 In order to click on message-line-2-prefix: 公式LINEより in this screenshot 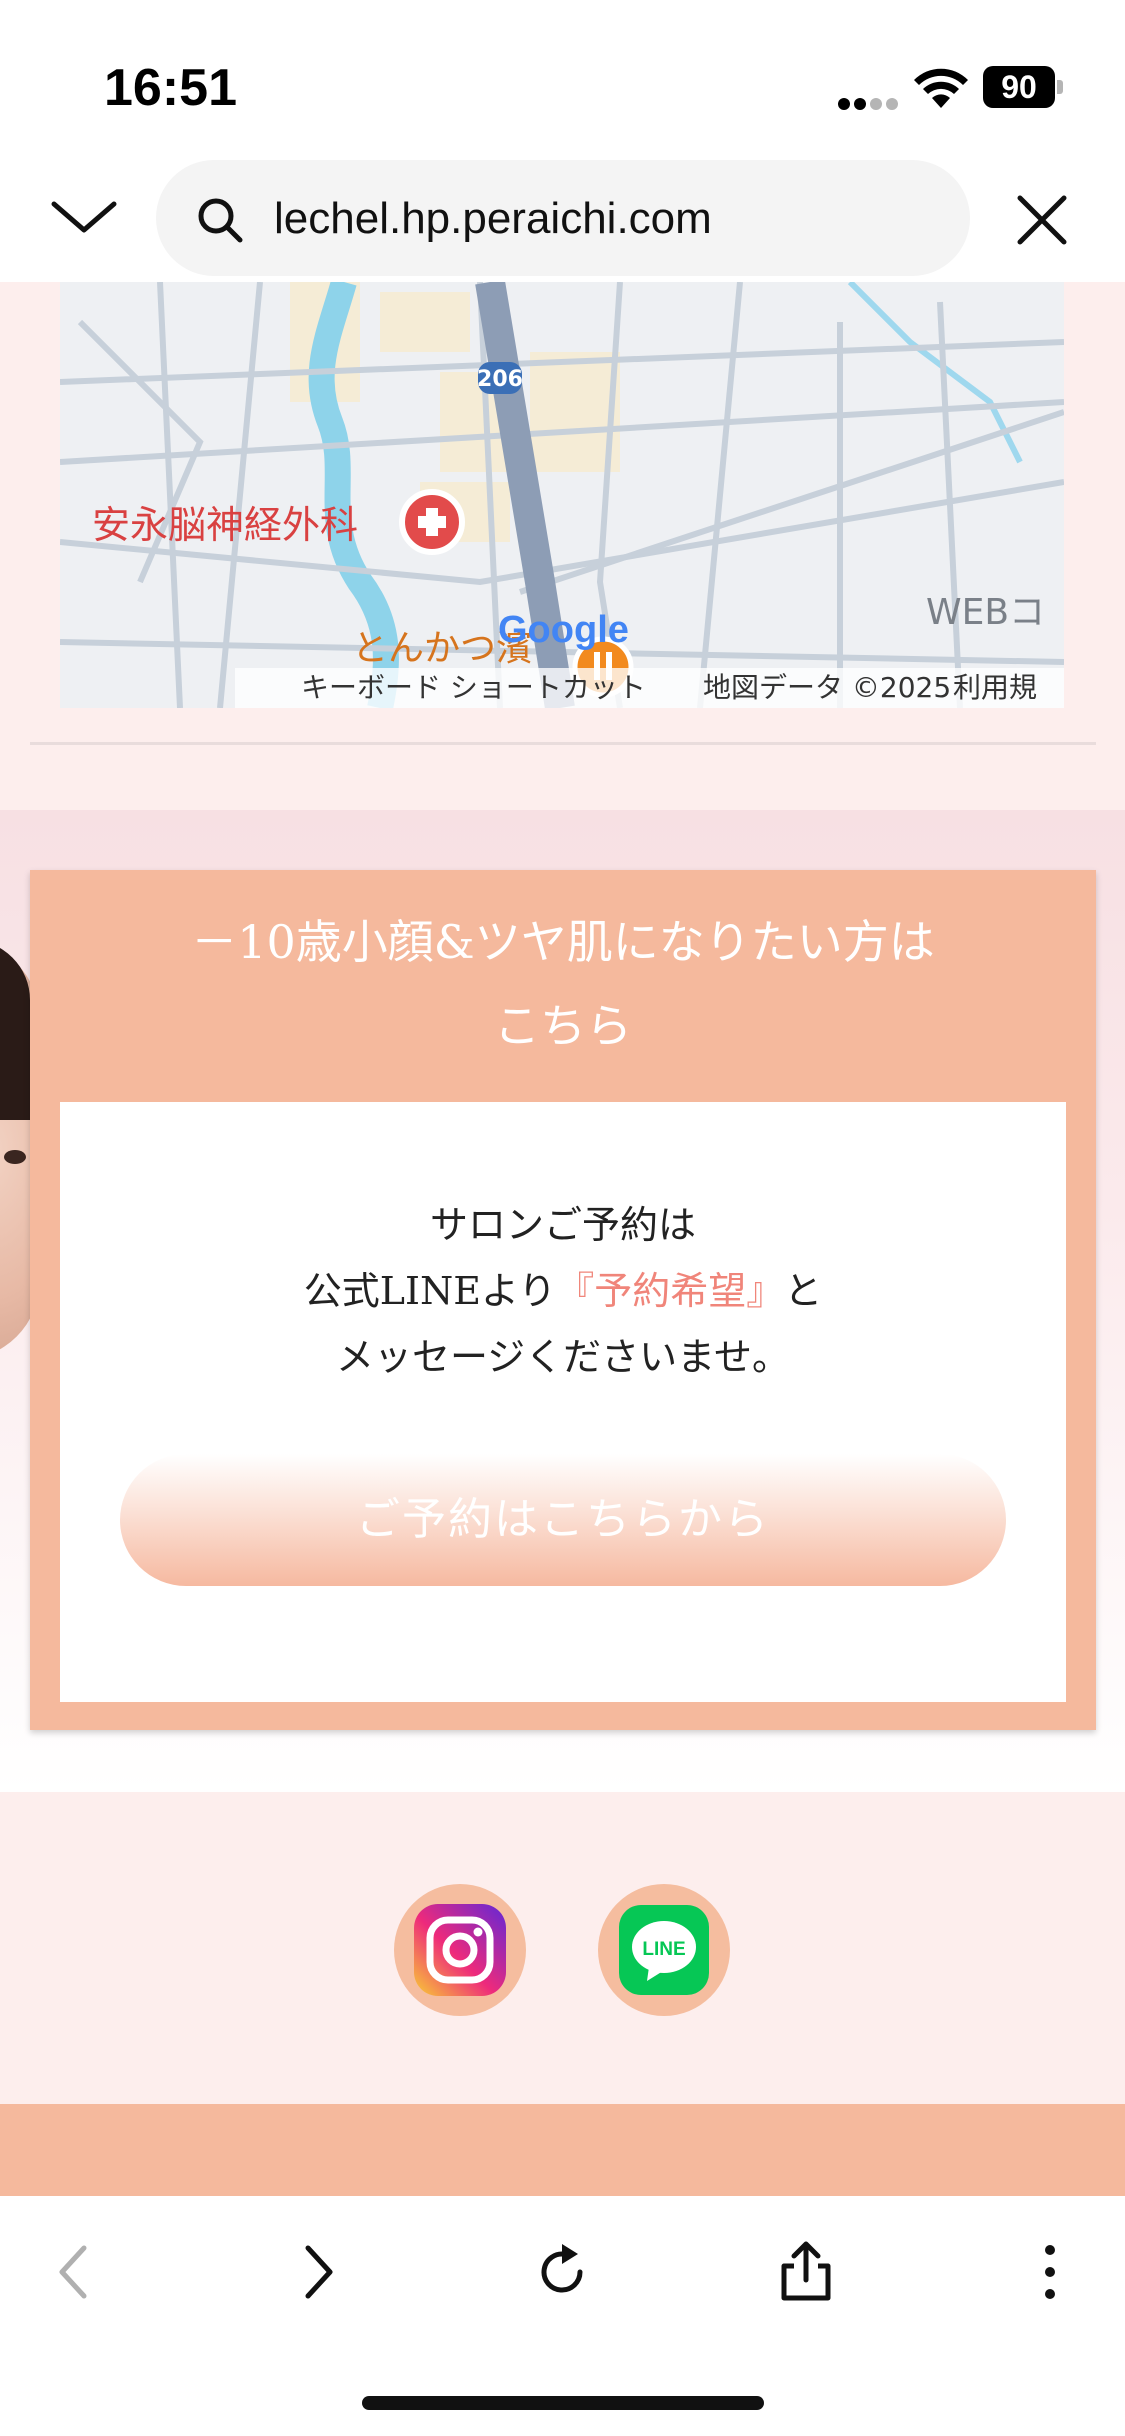, I will do `click(430, 1291)`.